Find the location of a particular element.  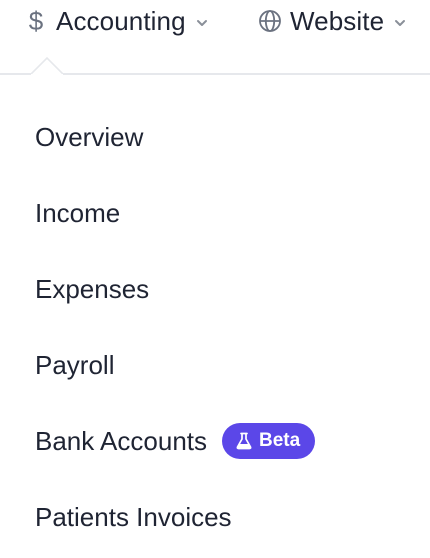

menu-item-label: Payroll is located at coordinates (75, 364).